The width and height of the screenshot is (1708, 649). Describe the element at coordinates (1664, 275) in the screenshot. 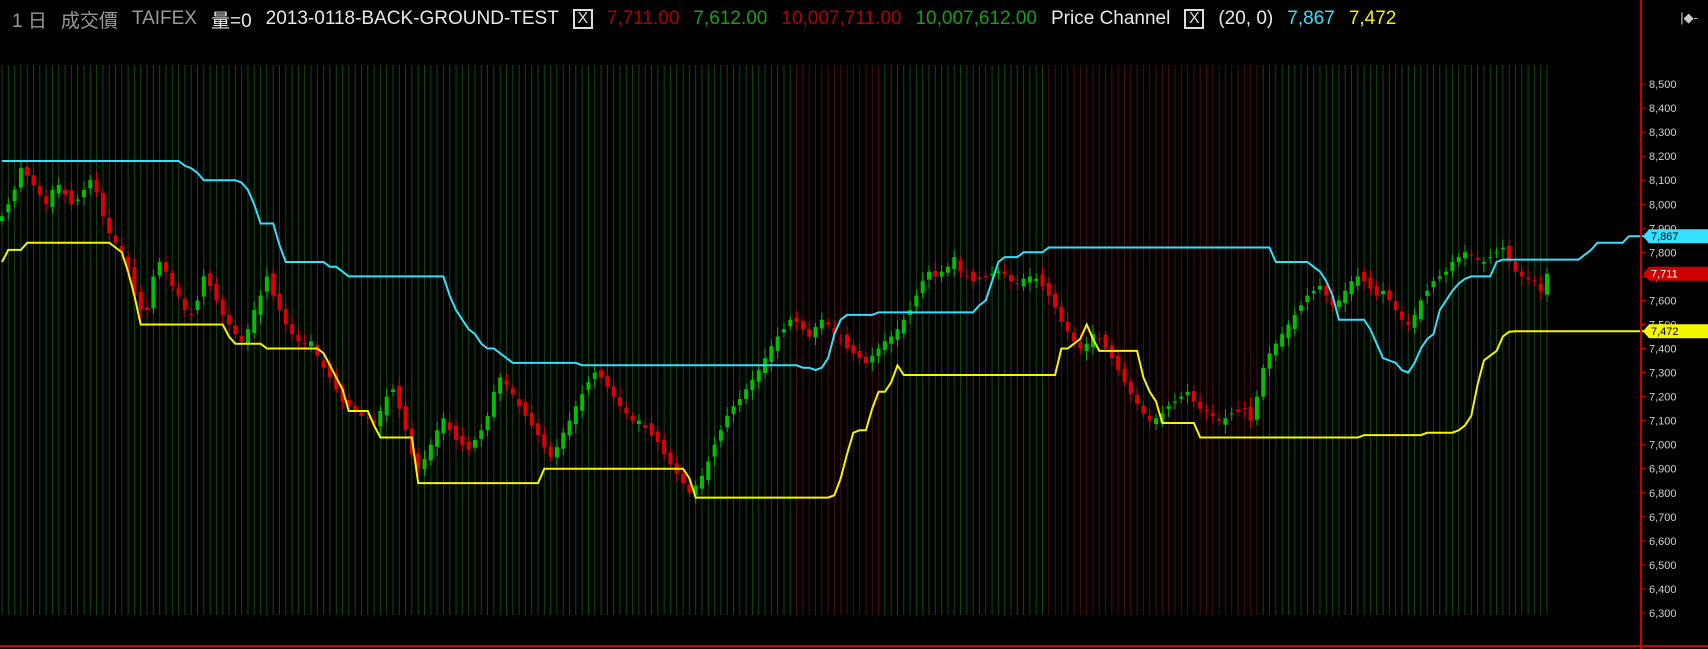

I see `close-value-flag: 7,711` at that location.